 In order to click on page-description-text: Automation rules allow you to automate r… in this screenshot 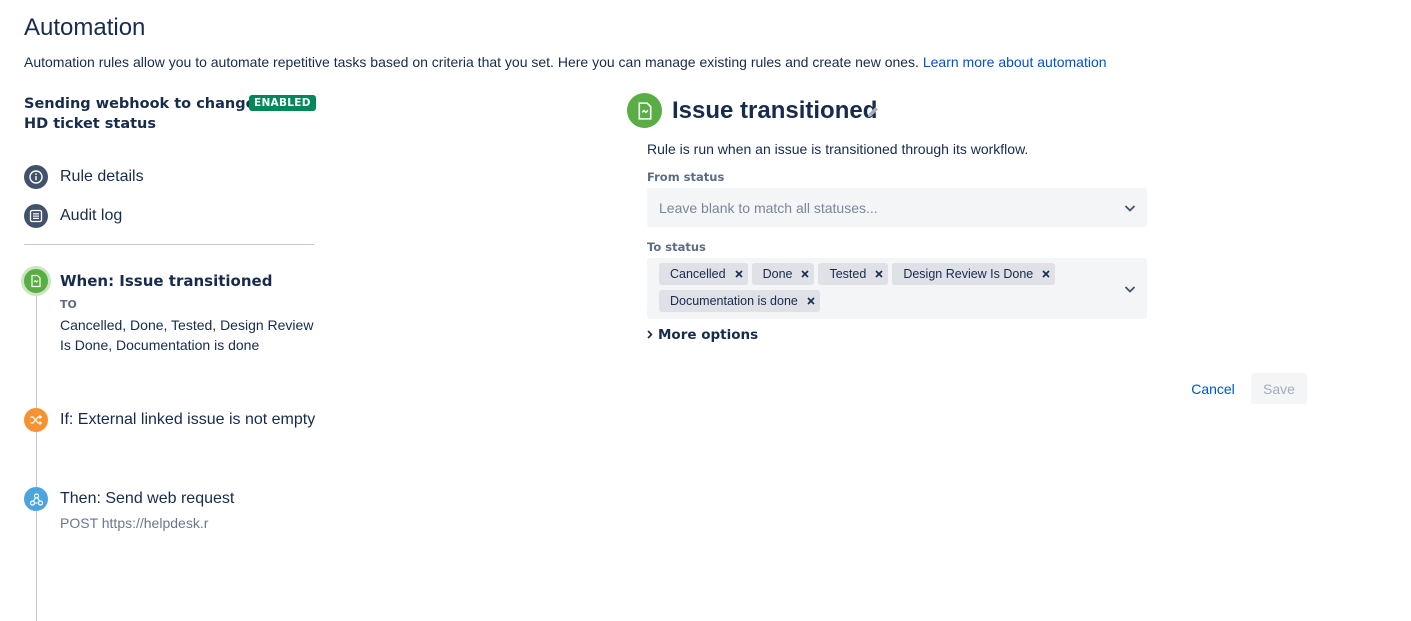, I will do `click(471, 62)`.